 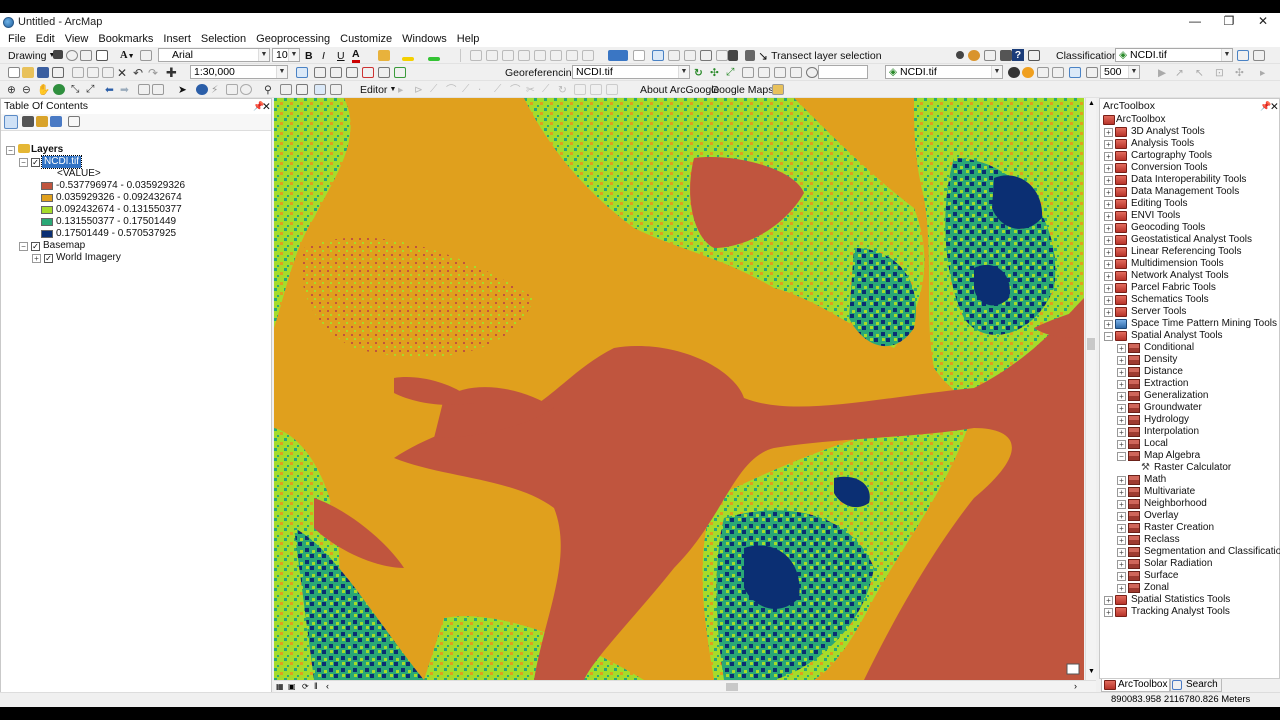 What do you see at coordinates (1121, 372) in the screenshot?
I see `distance-expander: +` at bounding box center [1121, 372].